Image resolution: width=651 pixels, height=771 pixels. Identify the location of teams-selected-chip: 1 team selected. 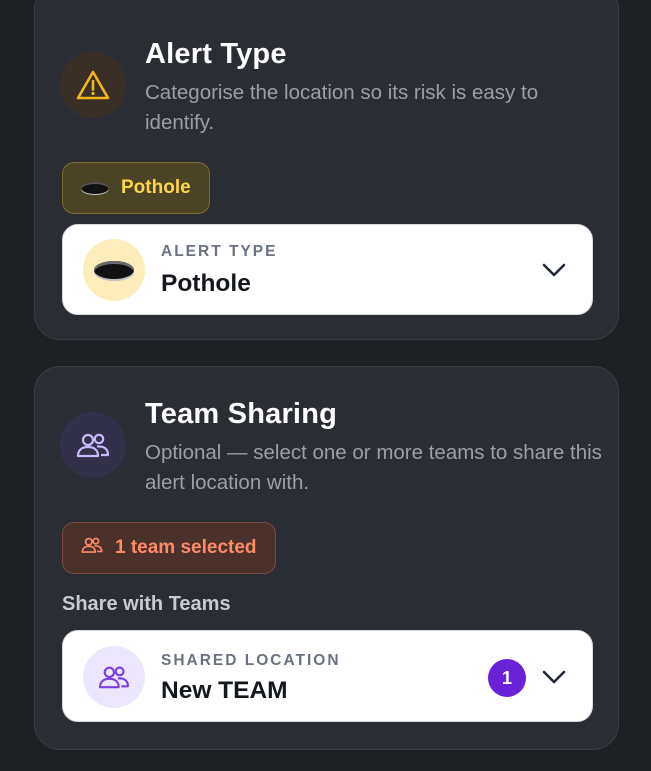
(169, 548).